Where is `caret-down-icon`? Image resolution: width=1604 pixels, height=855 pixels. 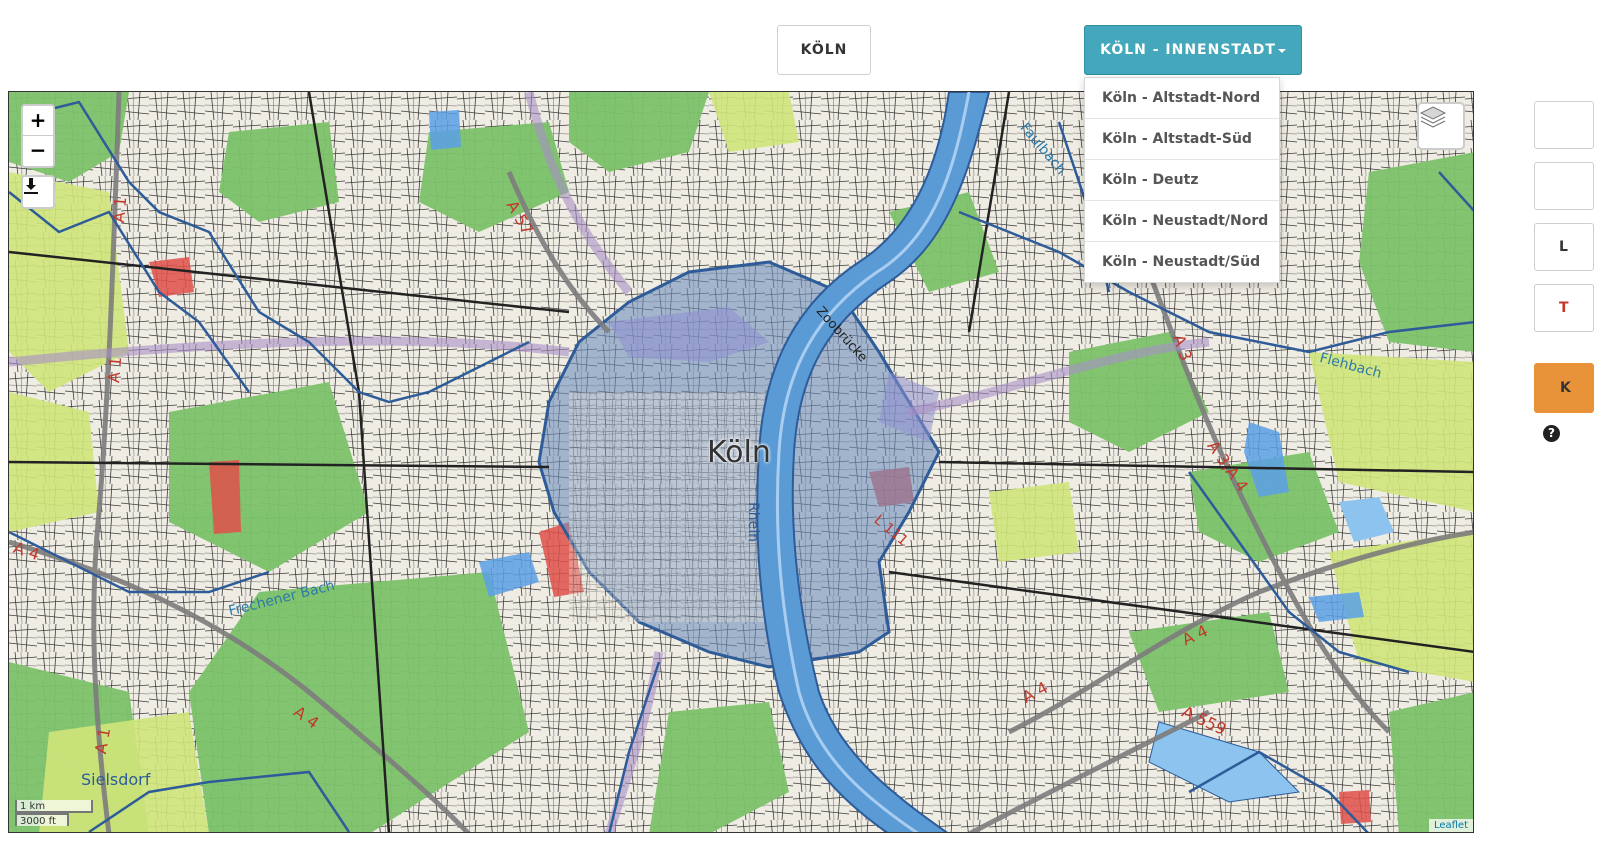 caret-down-icon is located at coordinates (1281, 51).